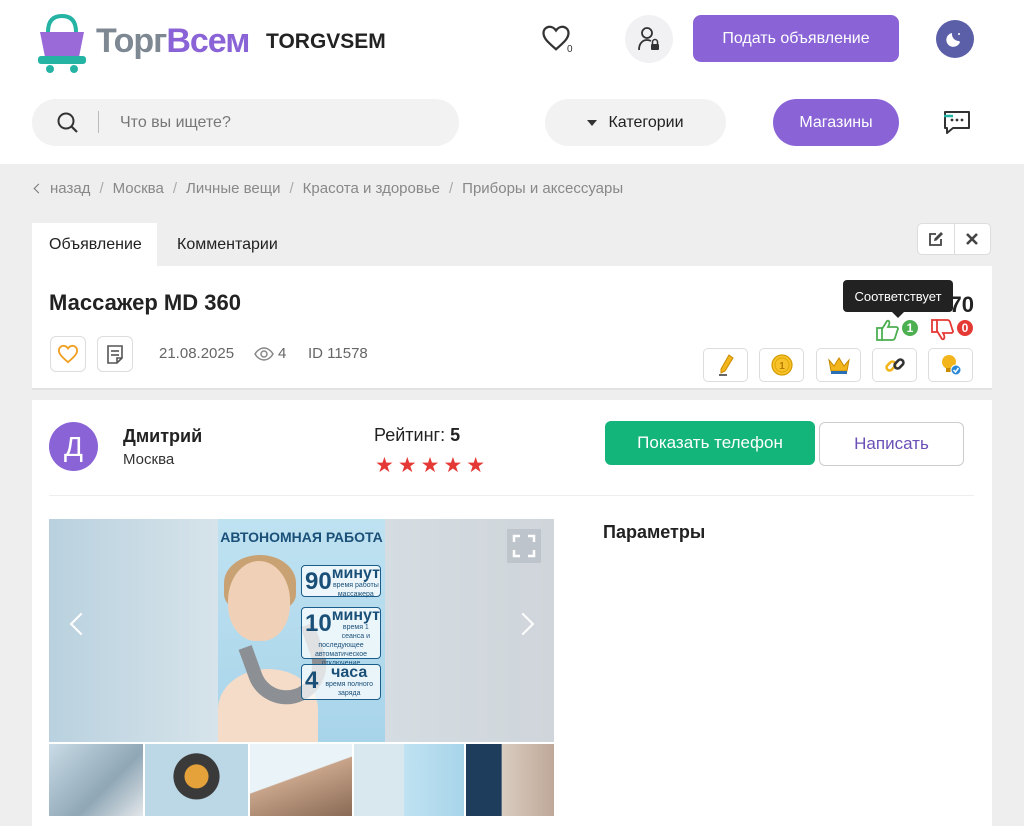 This screenshot has height=826, width=1024. I want to click on breadcrumb-item-beauty: Красота и здоровье, so click(371, 188).